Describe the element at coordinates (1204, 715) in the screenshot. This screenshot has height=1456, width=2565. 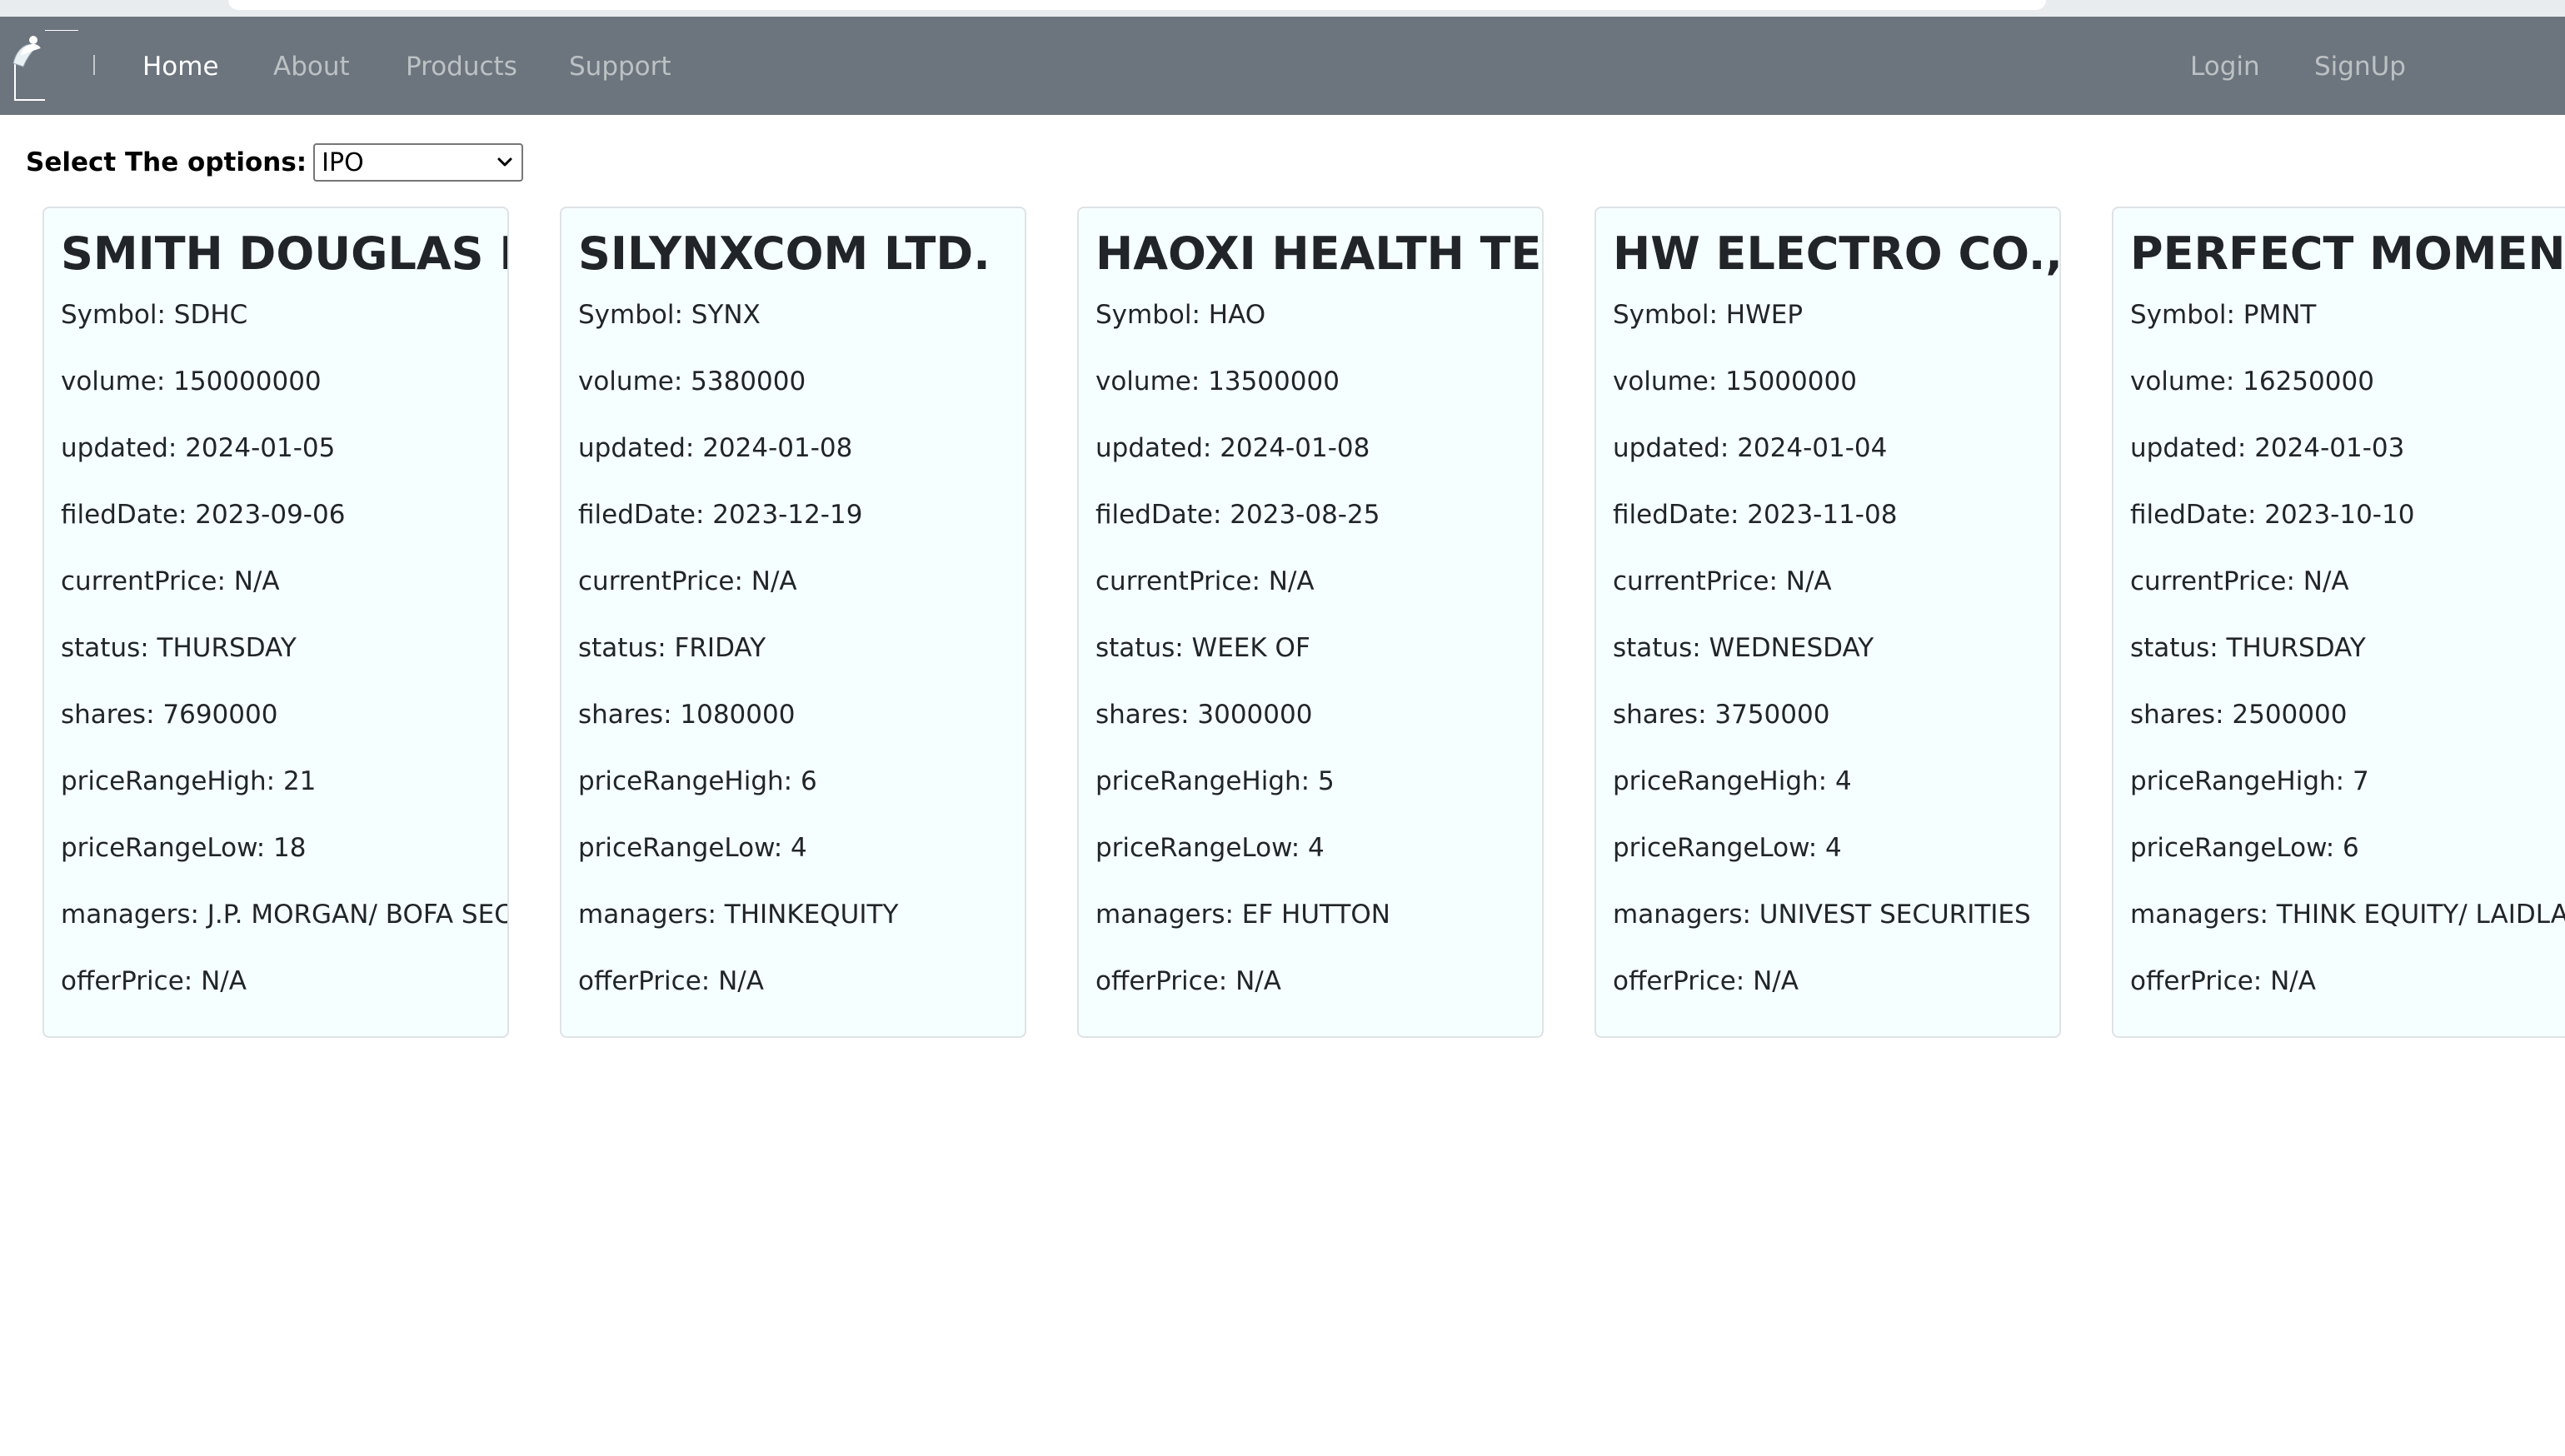
I see `card-shares: shares: 3000000` at that location.